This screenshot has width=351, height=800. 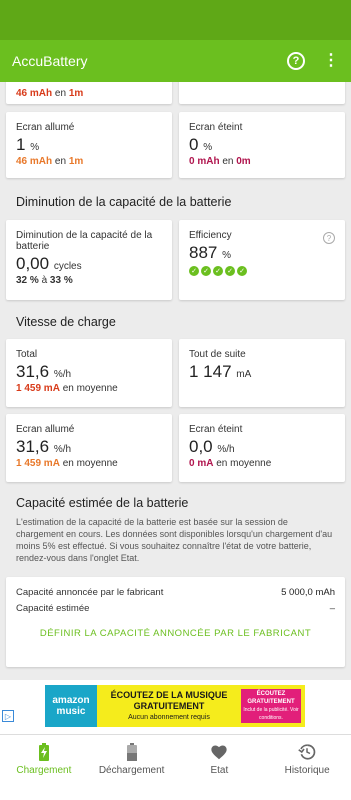 I want to click on range-from: 32 %, so click(x=27, y=280).